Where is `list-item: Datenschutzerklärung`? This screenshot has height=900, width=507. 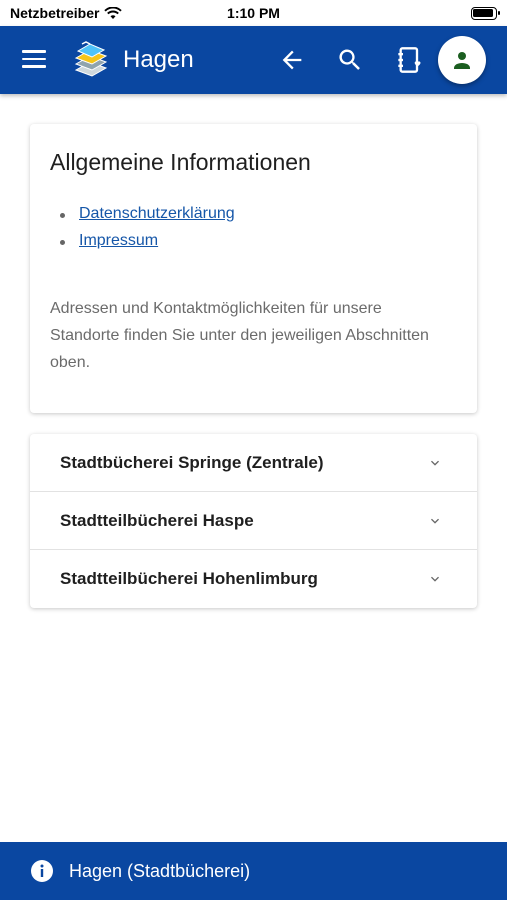 list-item: Datenschutzerklärung is located at coordinates (147, 217).